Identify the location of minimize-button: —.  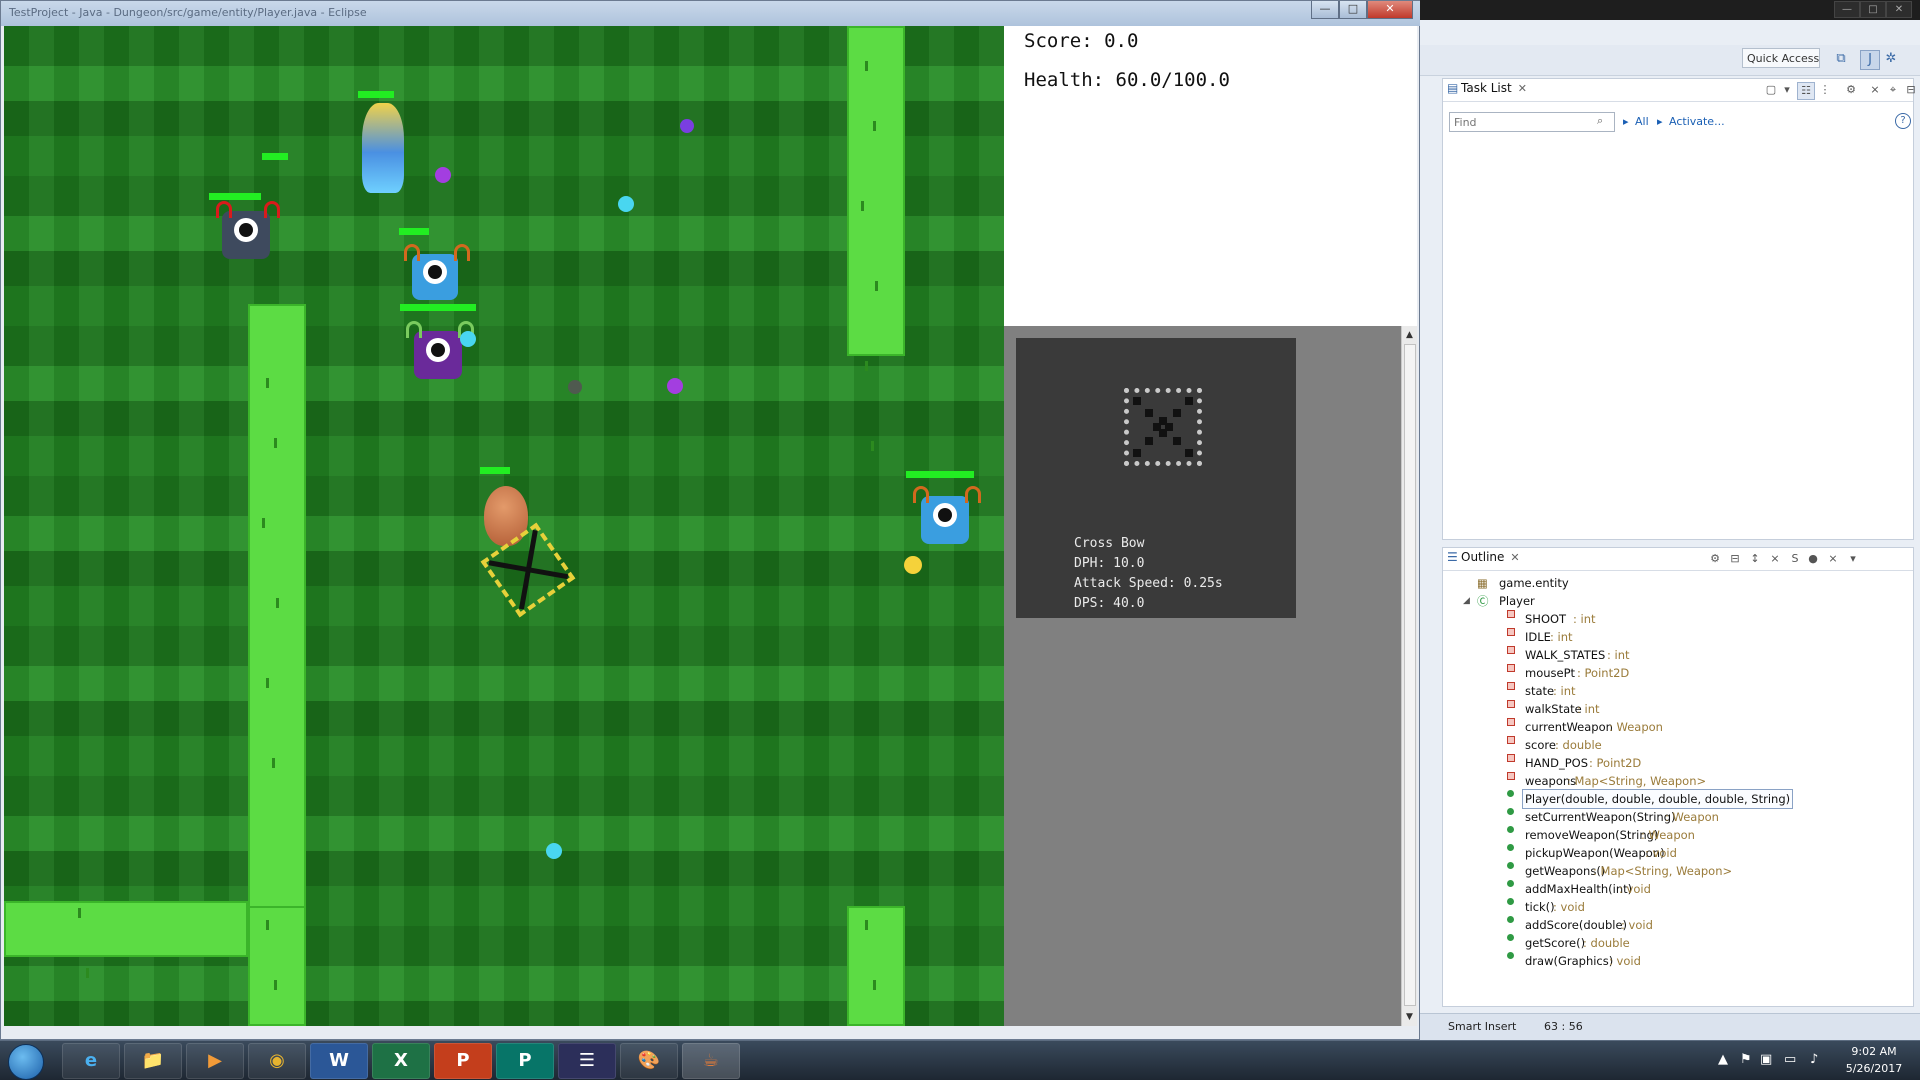
(1325, 10).